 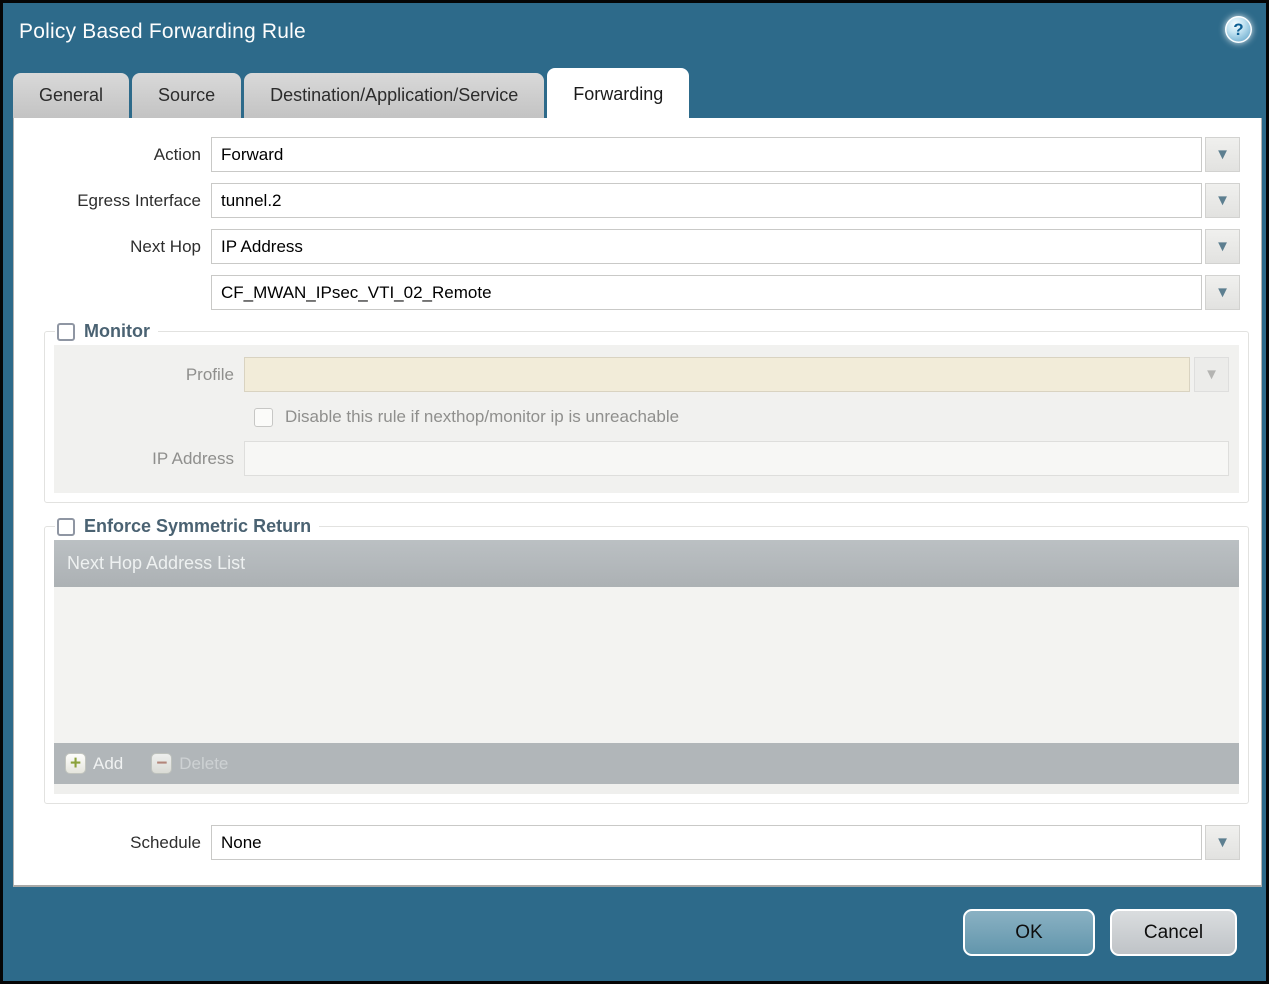 I want to click on cancel-button: Cancel, so click(x=1173, y=932).